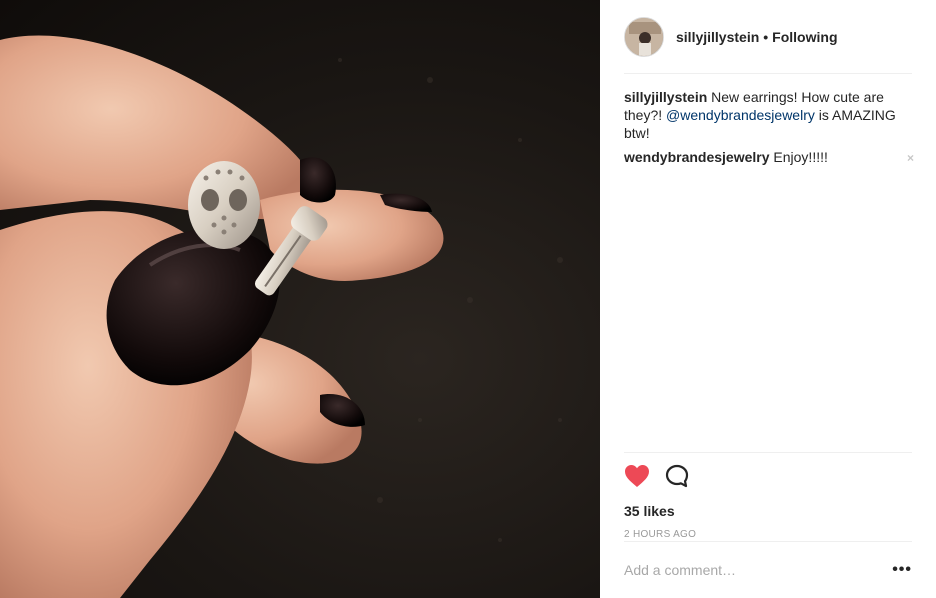 The image size is (936, 598). What do you see at coordinates (768, 511) in the screenshot?
I see `like-count: 35 likes` at bounding box center [768, 511].